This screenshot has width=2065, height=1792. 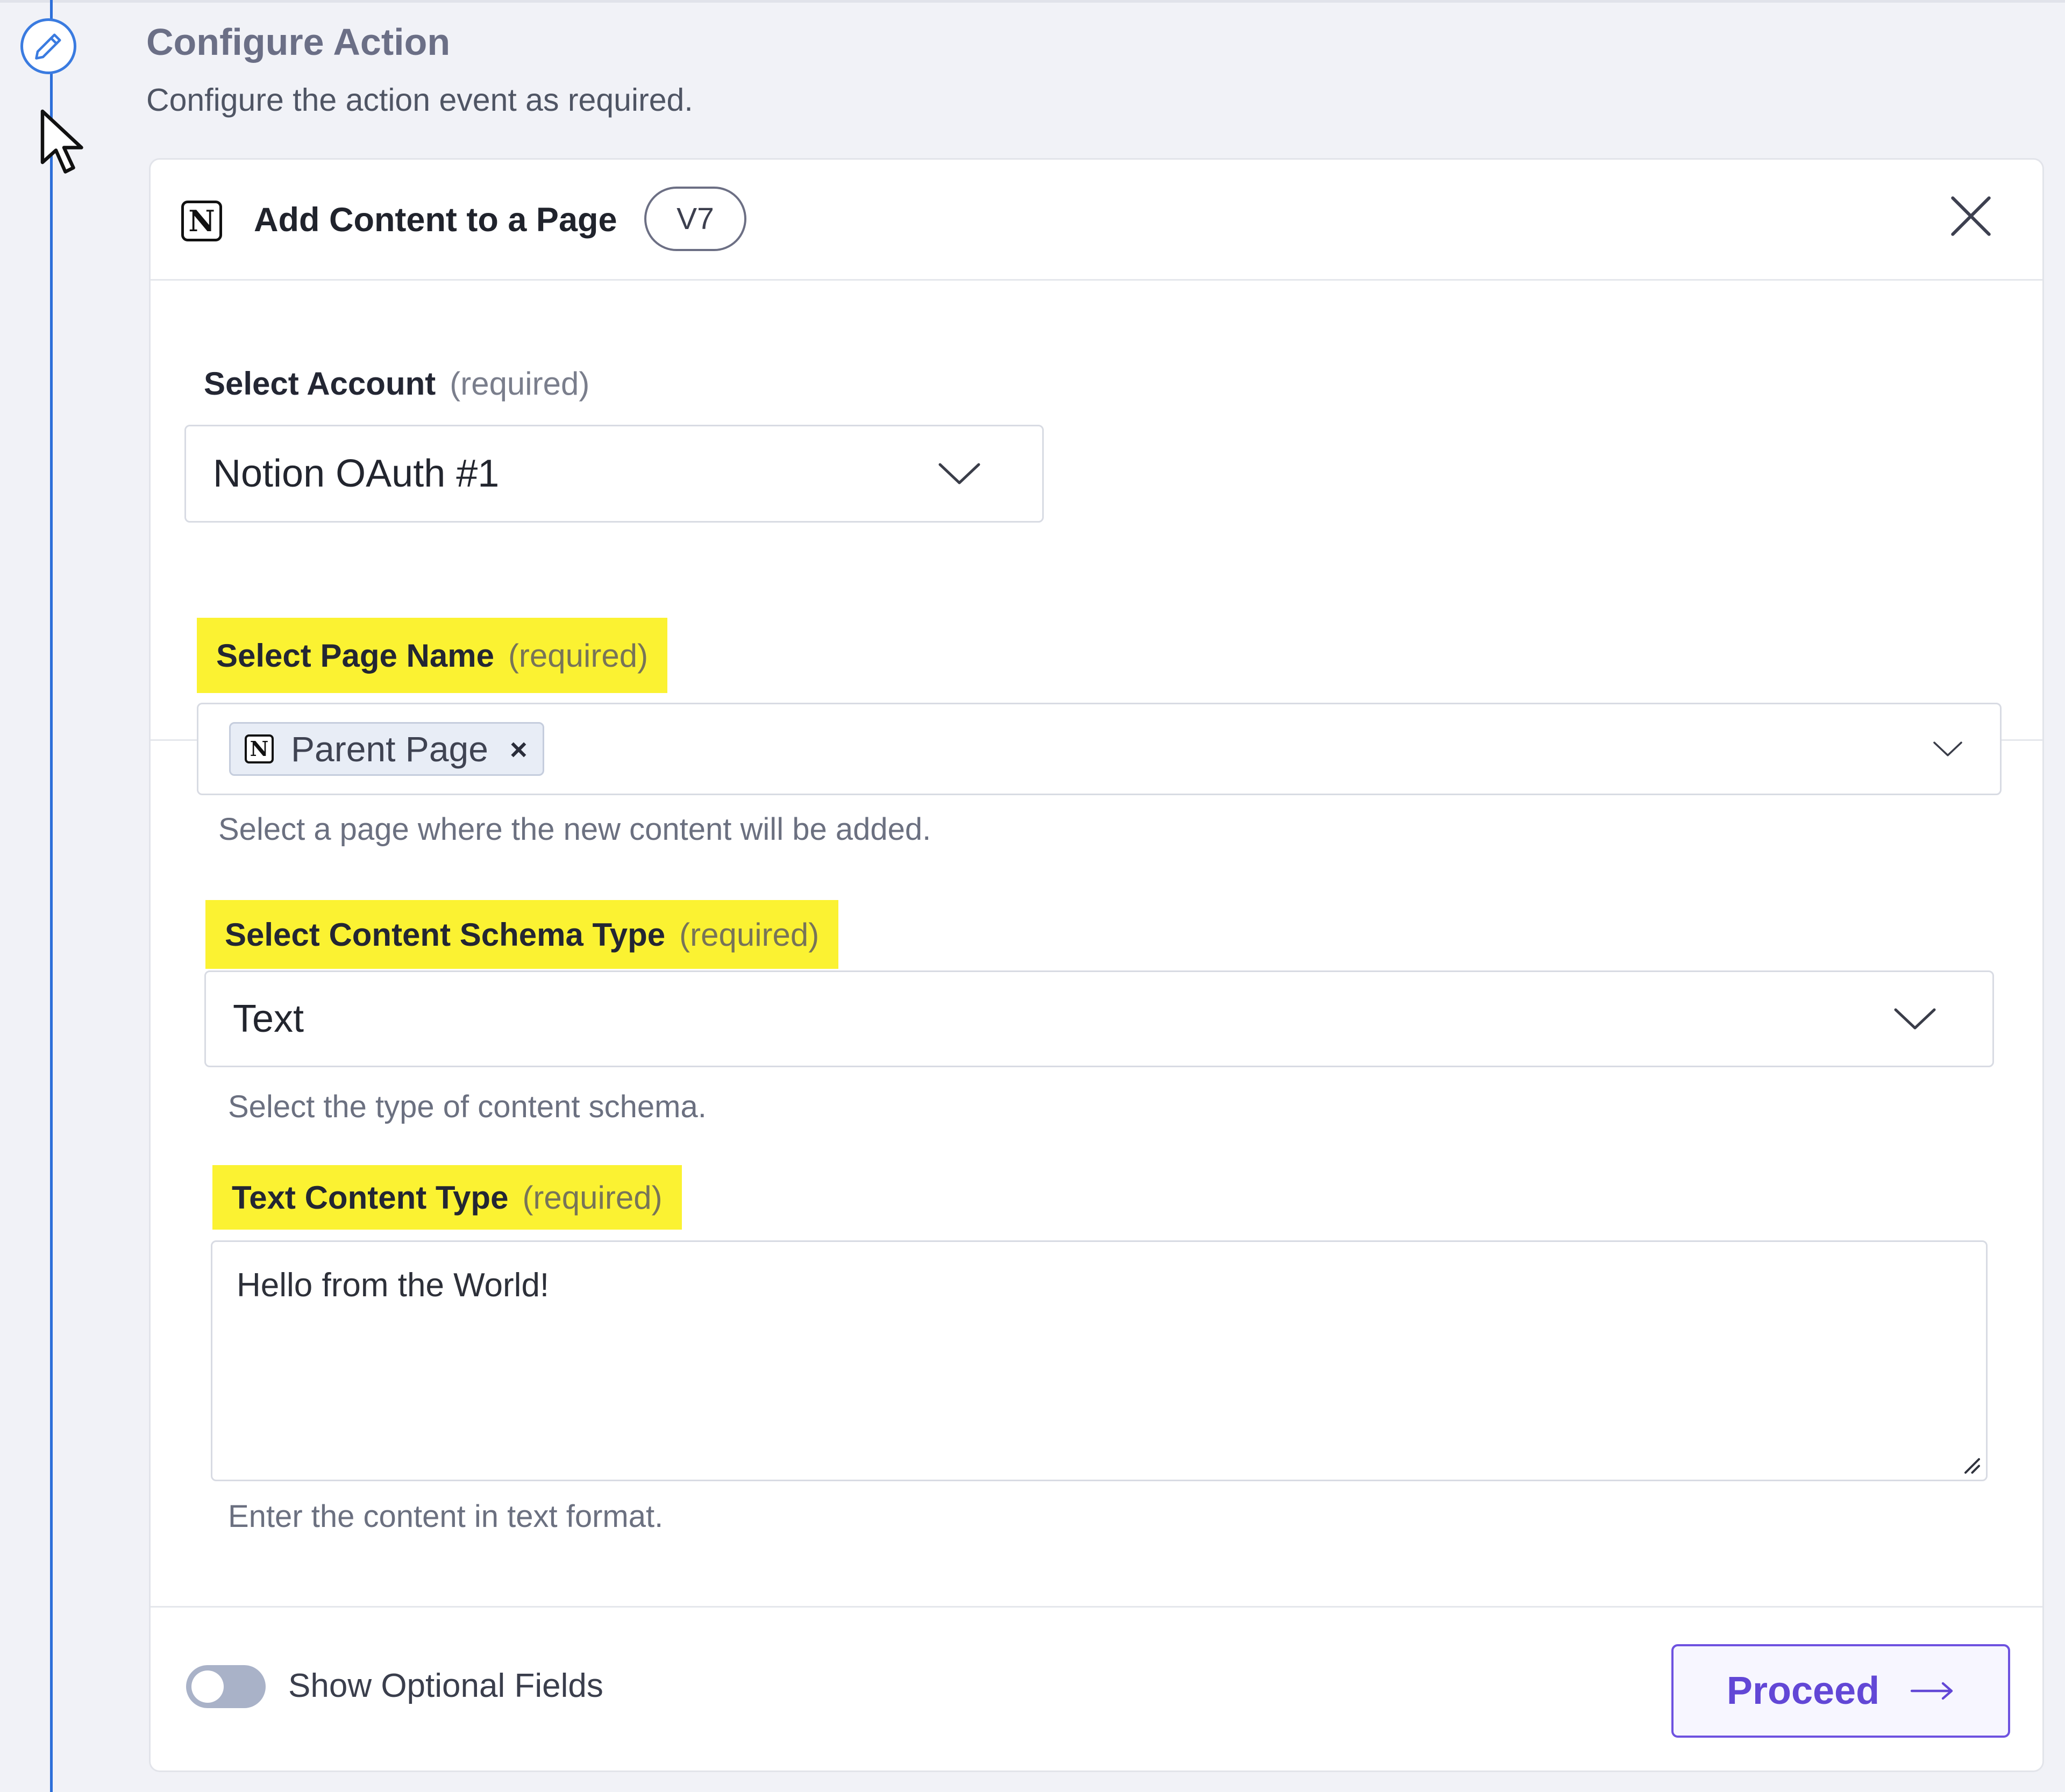 What do you see at coordinates (614, 474) in the screenshot?
I see `account-select: Notion OAuth #1` at bounding box center [614, 474].